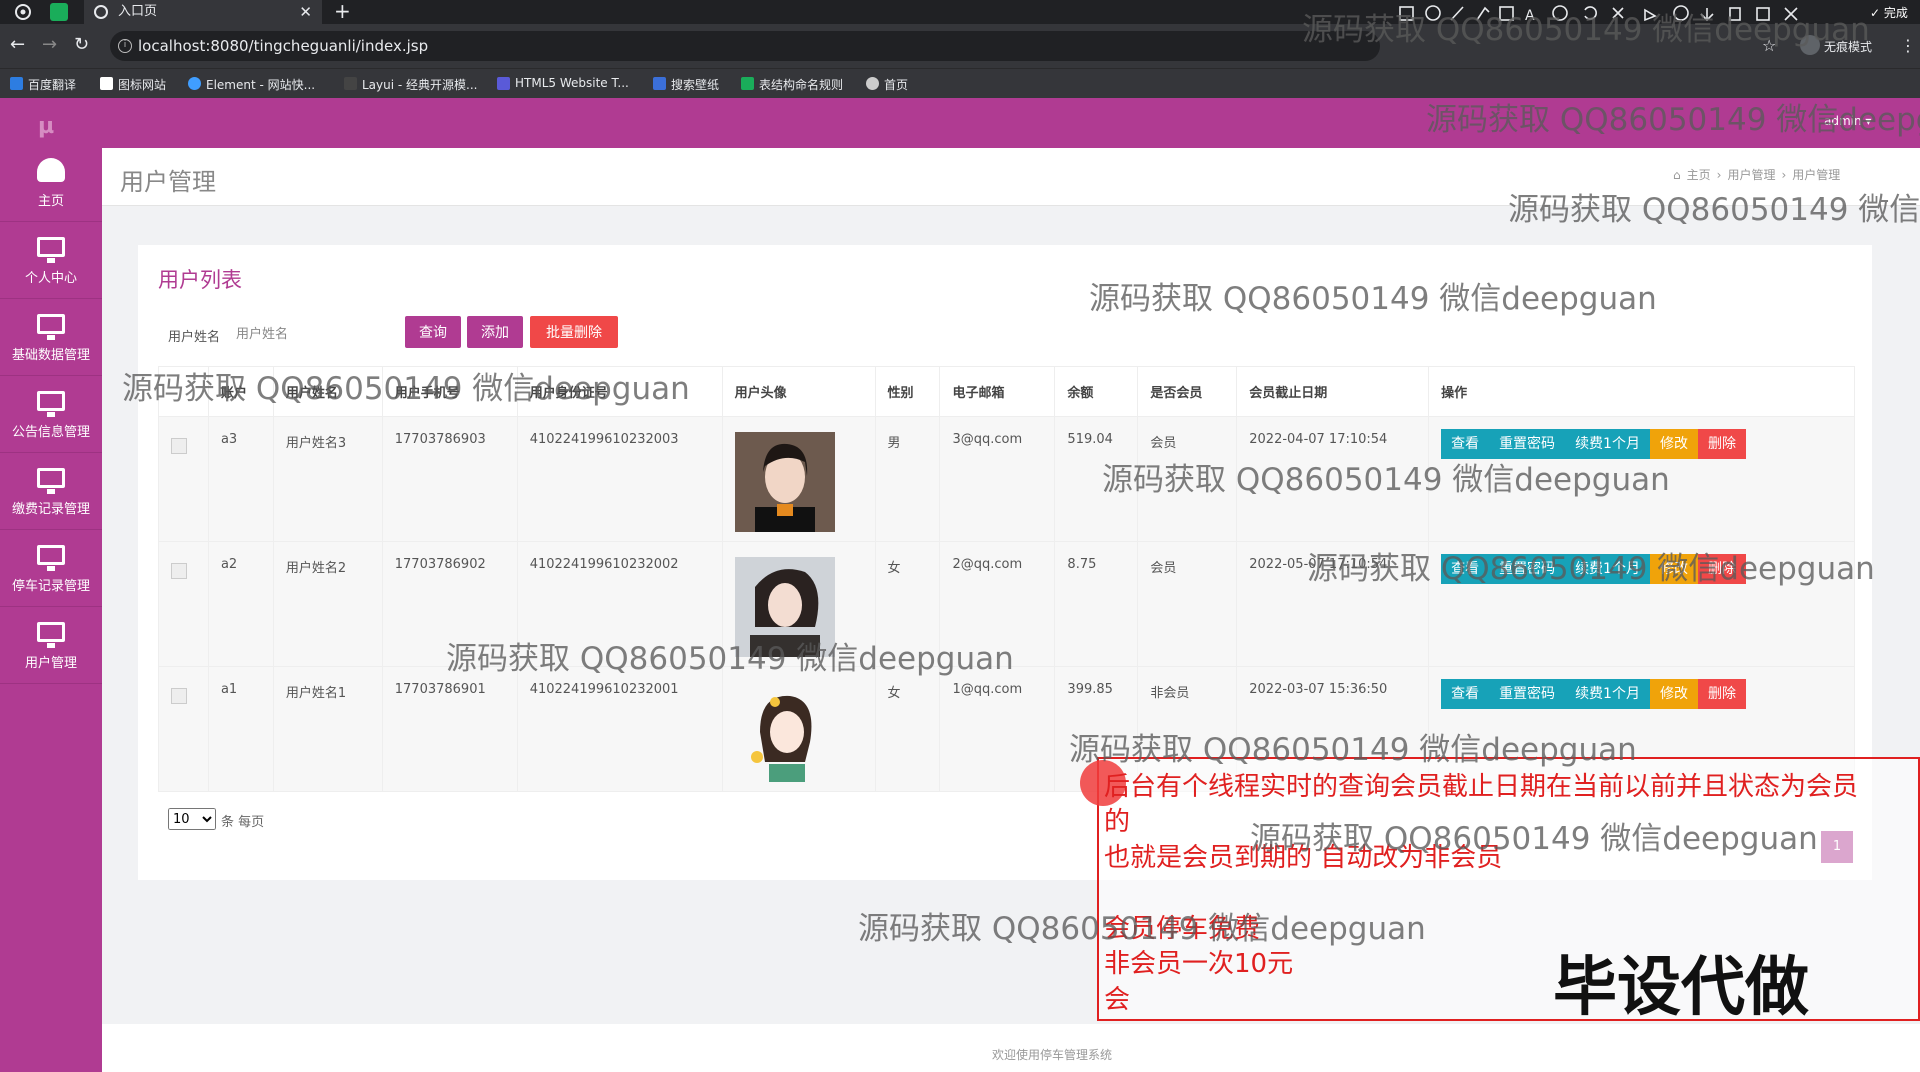 This screenshot has height=1072, width=1920. What do you see at coordinates (1769, 45) in the screenshot?
I see `star-icon: ☆` at bounding box center [1769, 45].